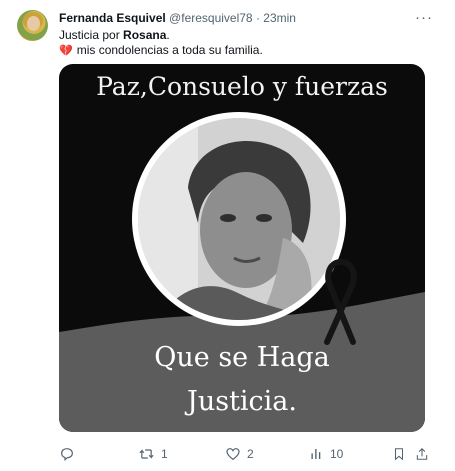 This screenshot has height=471, width=455. I want to click on bookmark-icon, so click(399, 454).